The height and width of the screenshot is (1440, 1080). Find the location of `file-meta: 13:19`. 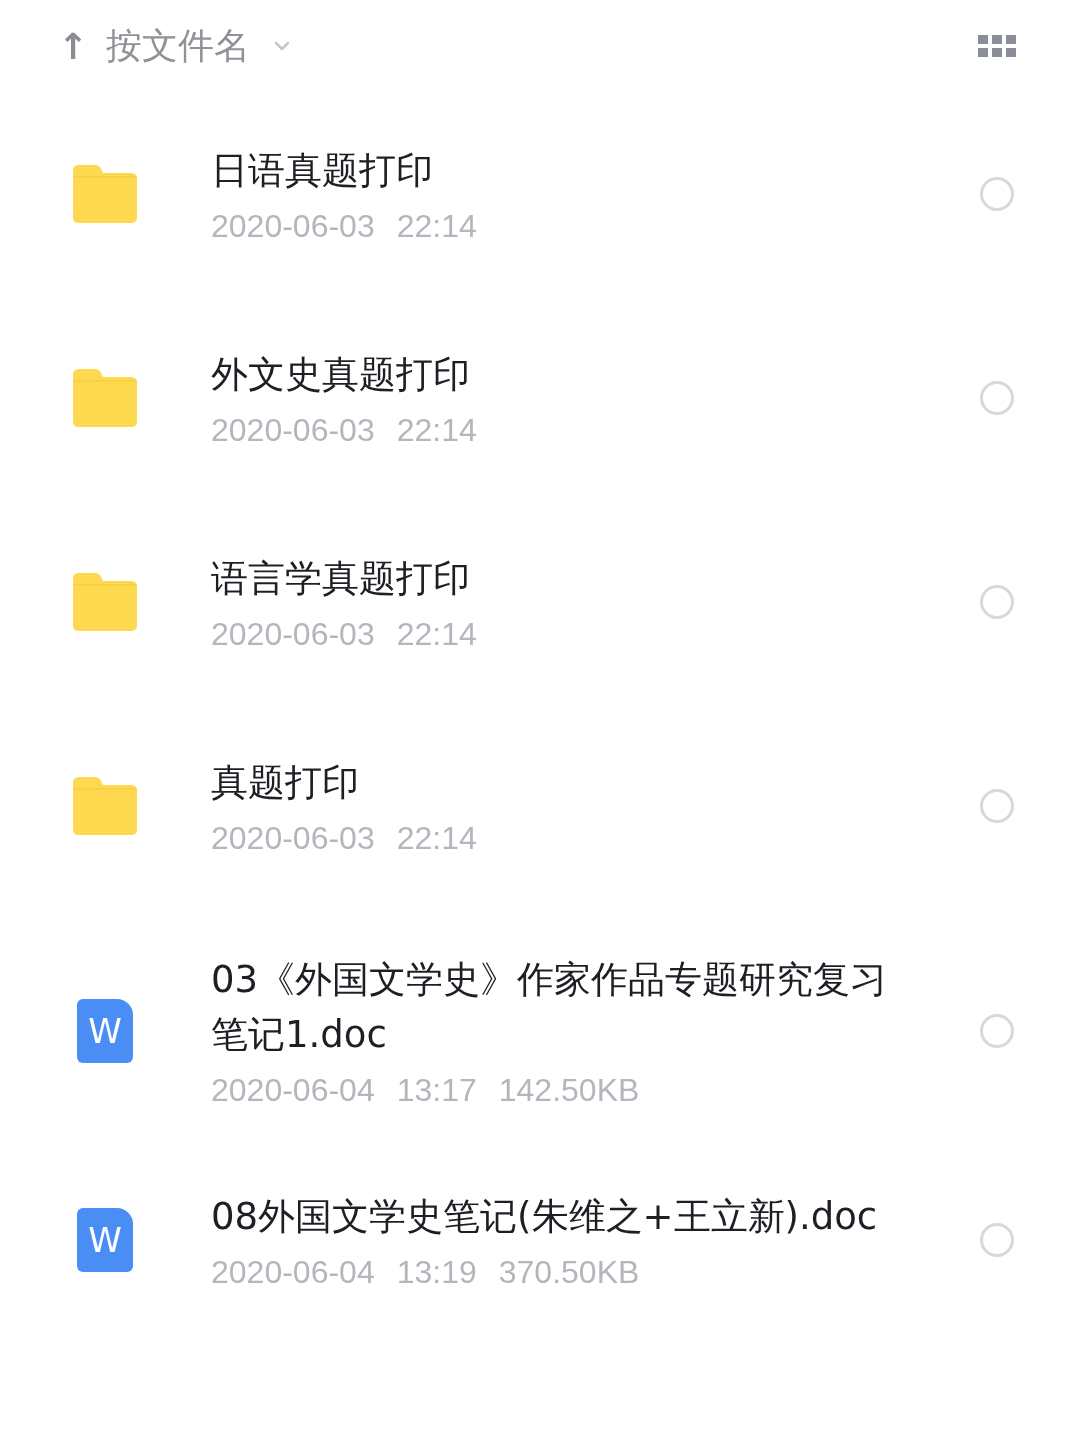

file-meta: 13:19 is located at coordinates (436, 1272).